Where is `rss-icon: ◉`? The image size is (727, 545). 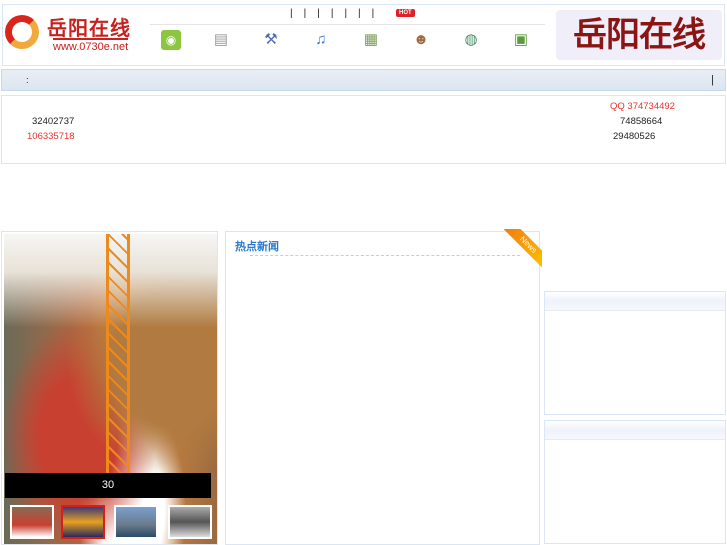 rss-icon: ◉ is located at coordinates (171, 40).